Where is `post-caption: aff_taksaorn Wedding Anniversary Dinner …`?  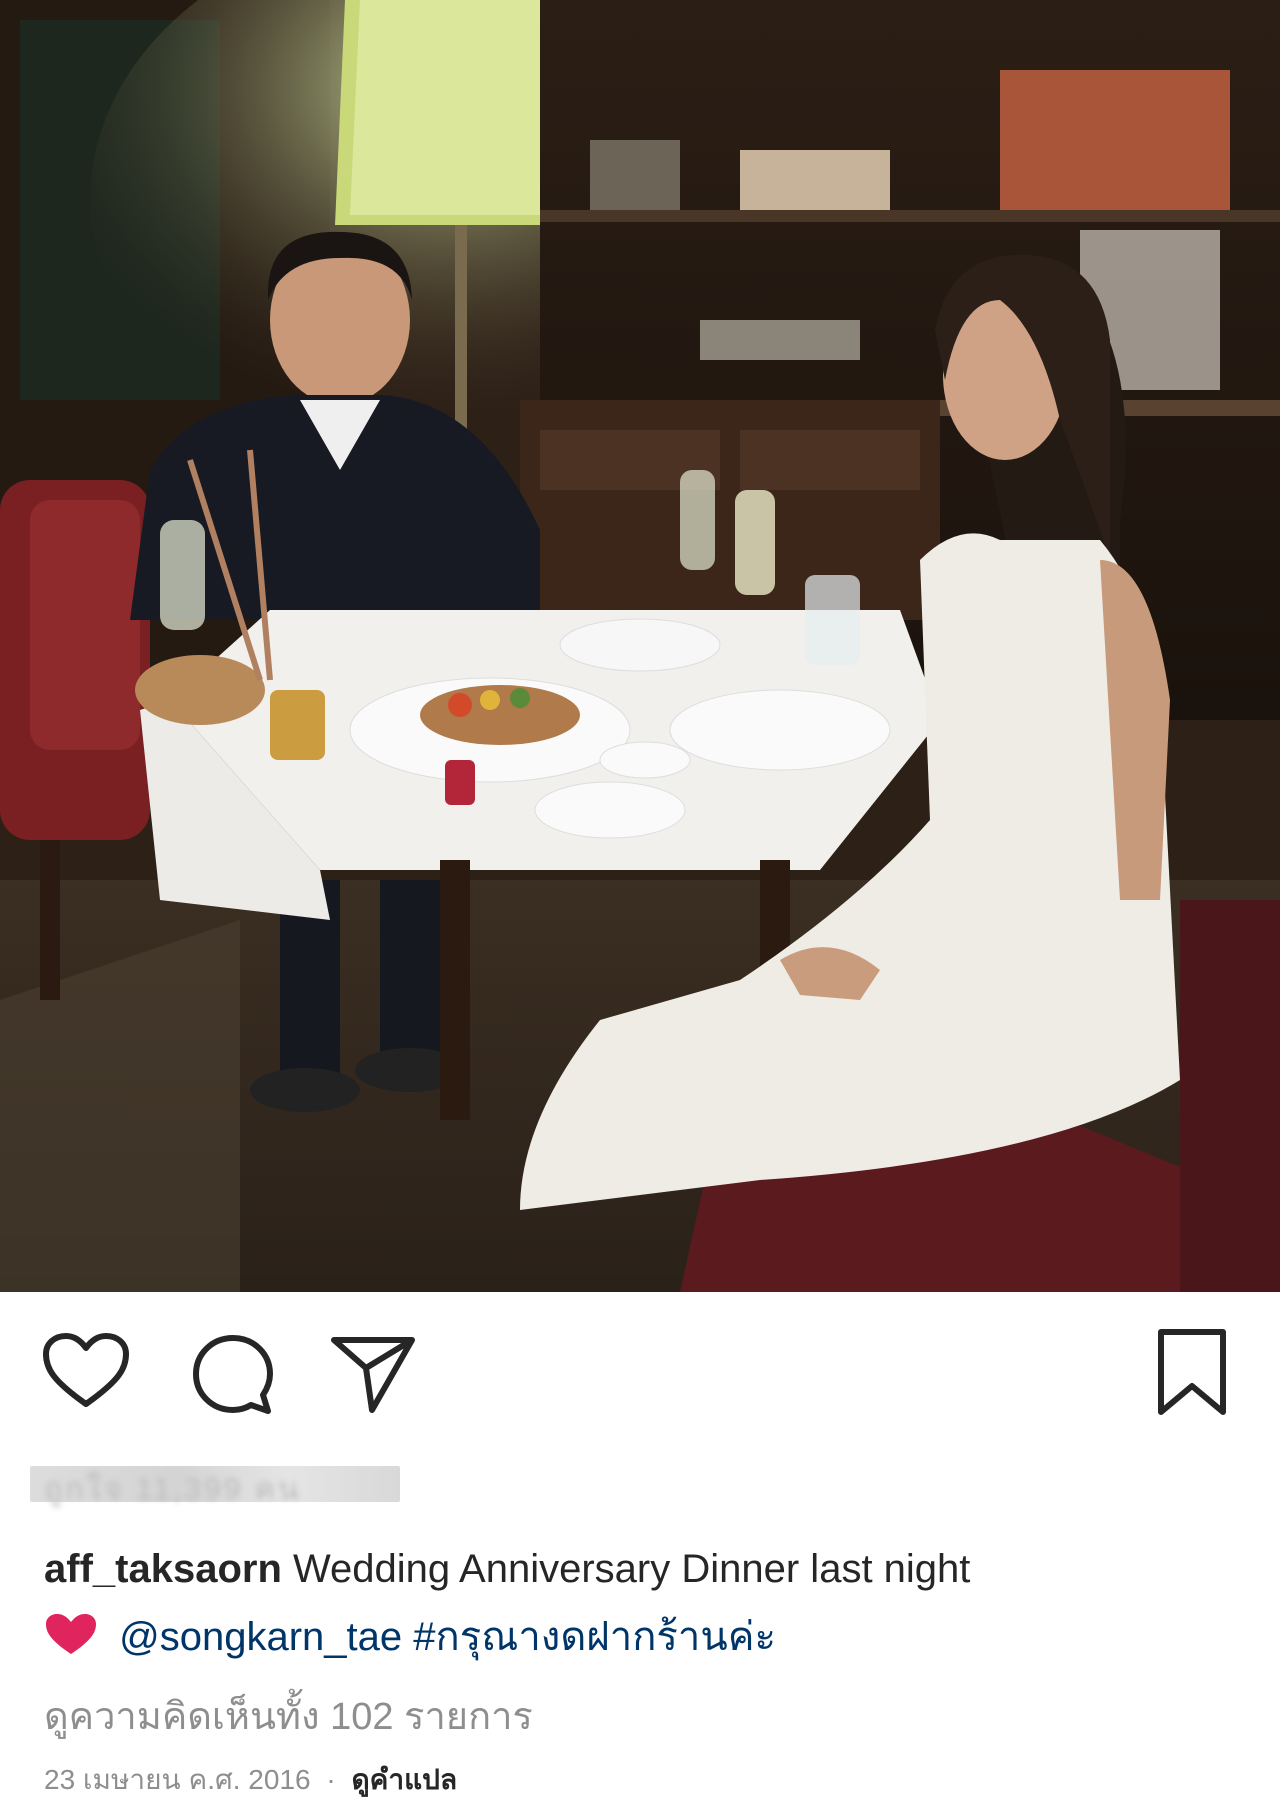
post-caption: aff_taksaorn Wedding Anniversary Dinner … is located at coordinates (644, 1603).